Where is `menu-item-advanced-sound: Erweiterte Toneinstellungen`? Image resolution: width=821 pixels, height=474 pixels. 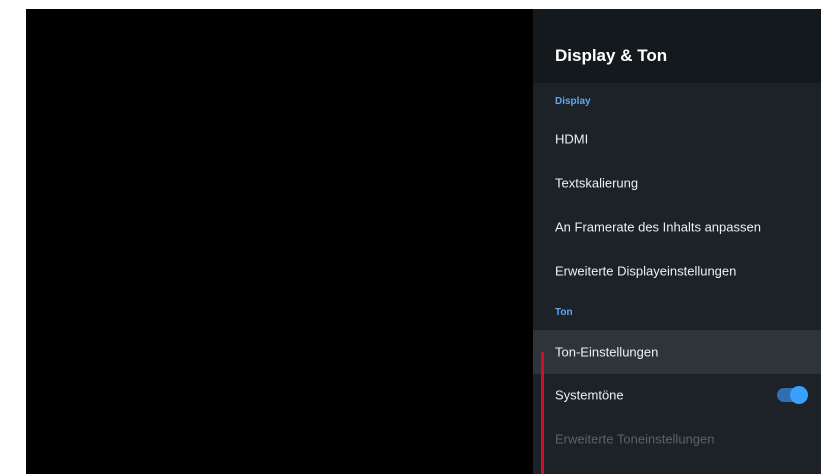
menu-item-advanced-sound: Erweiterte Toneinstellungen is located at coordinates (677, 439).